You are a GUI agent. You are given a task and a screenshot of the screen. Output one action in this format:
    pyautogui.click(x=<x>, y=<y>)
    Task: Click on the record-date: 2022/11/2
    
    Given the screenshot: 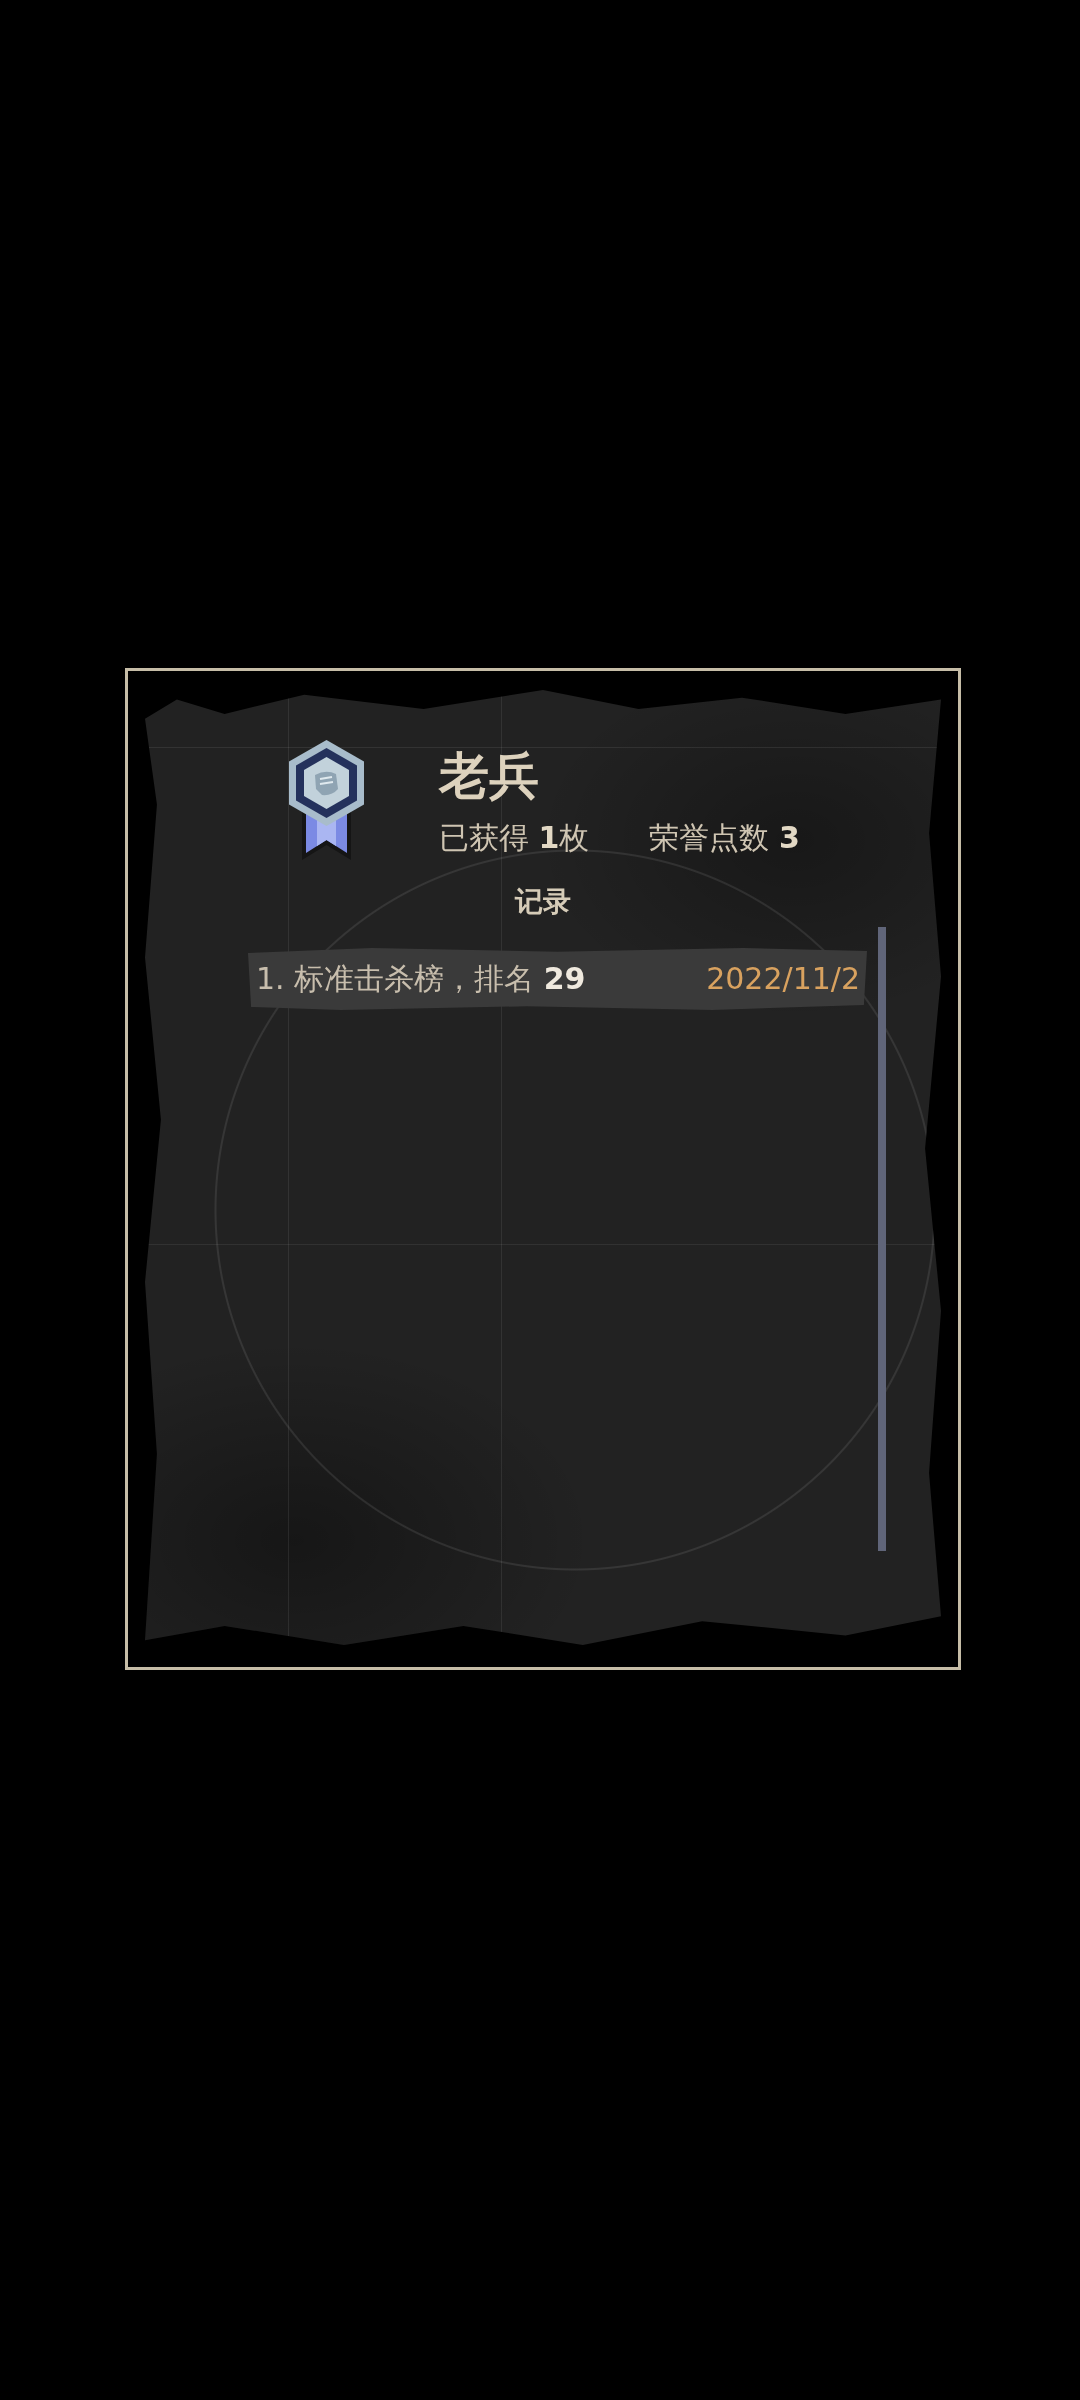 What is the action you would take?
    pyautogui.click(x=783, y=979)
    